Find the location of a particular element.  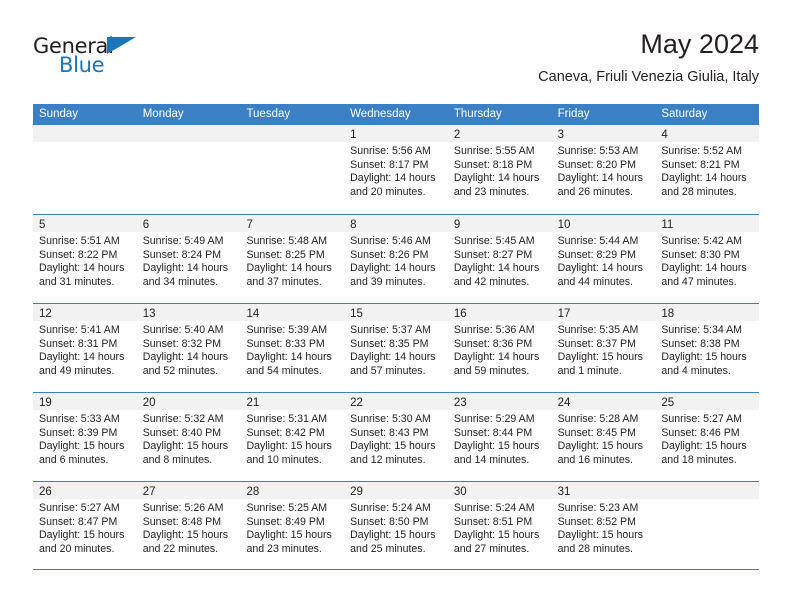

sunrise-text: Sunrise: 5:29 AM is located at coordinates (494, 419).